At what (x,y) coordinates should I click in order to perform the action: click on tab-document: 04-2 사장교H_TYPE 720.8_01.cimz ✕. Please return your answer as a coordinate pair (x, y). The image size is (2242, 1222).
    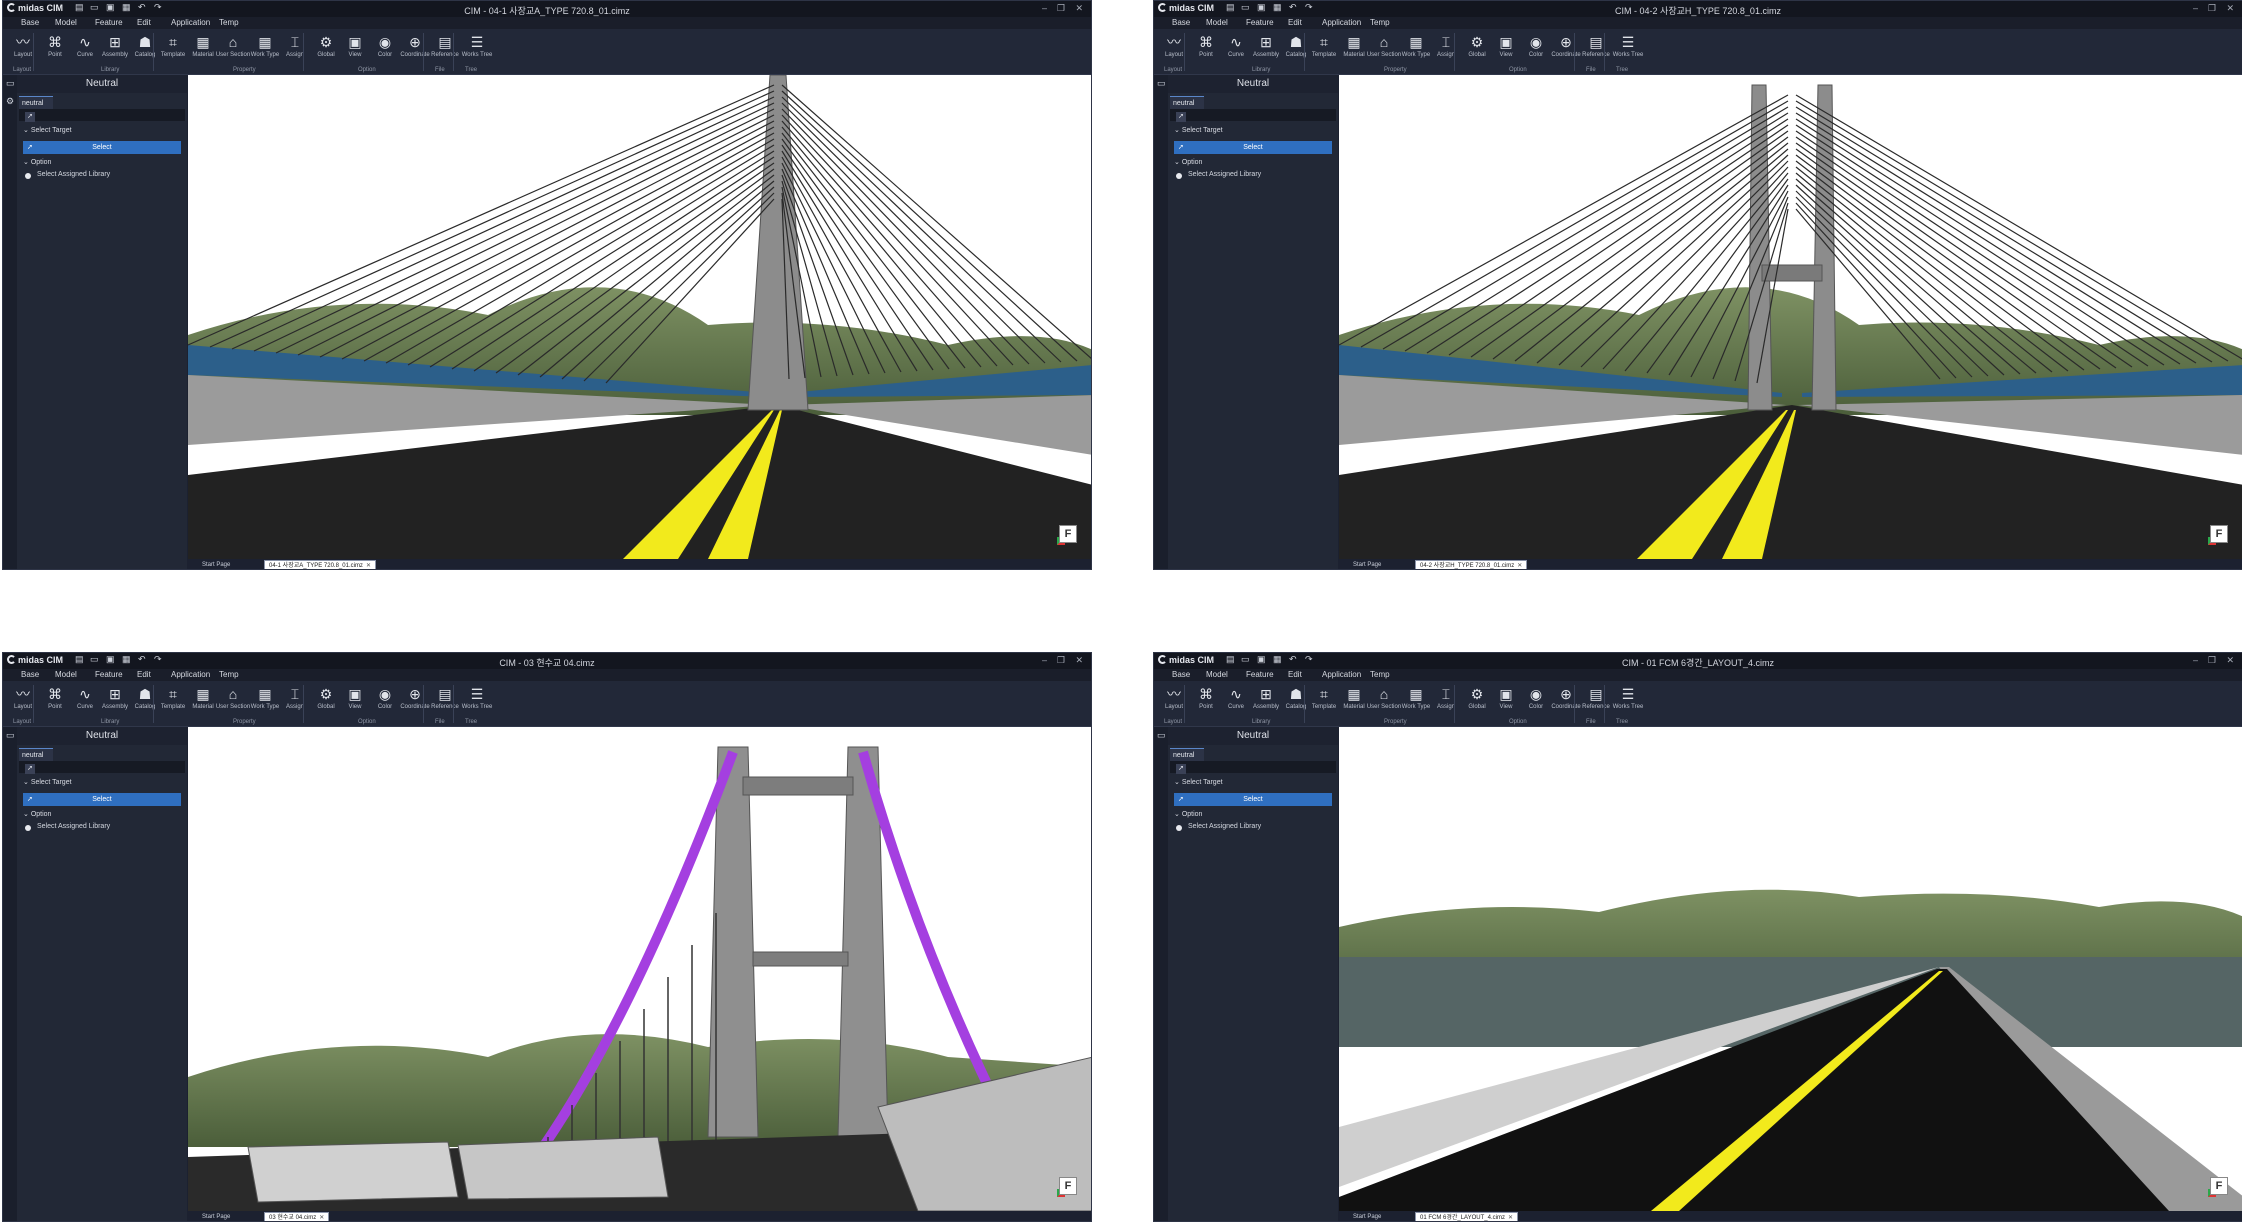
    Looking at the image, I should click on (1471, 564).